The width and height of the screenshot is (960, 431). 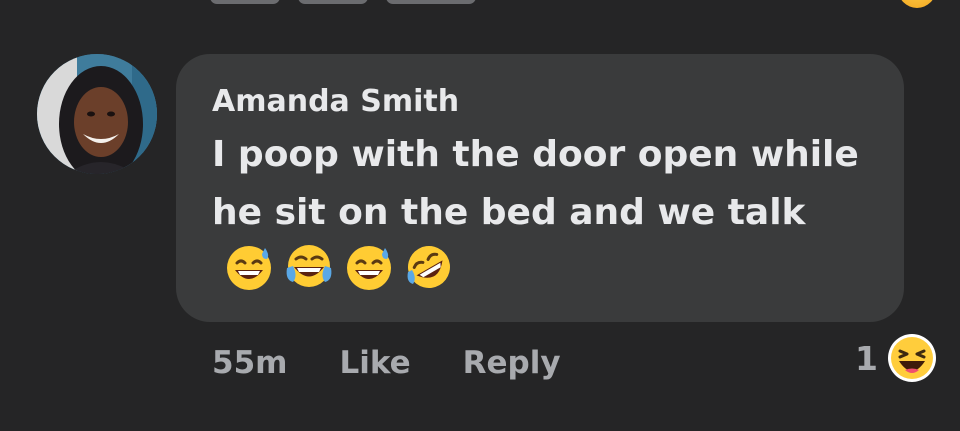 What do you see at coordinates (309, 266) in the screenshot?
I see `tears-of-joy-emoji` at bounding box center [309, 266].